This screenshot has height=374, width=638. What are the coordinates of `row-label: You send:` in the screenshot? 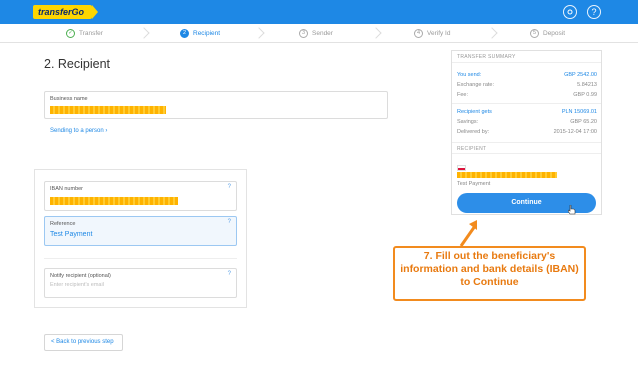 It's located at (469, 75).